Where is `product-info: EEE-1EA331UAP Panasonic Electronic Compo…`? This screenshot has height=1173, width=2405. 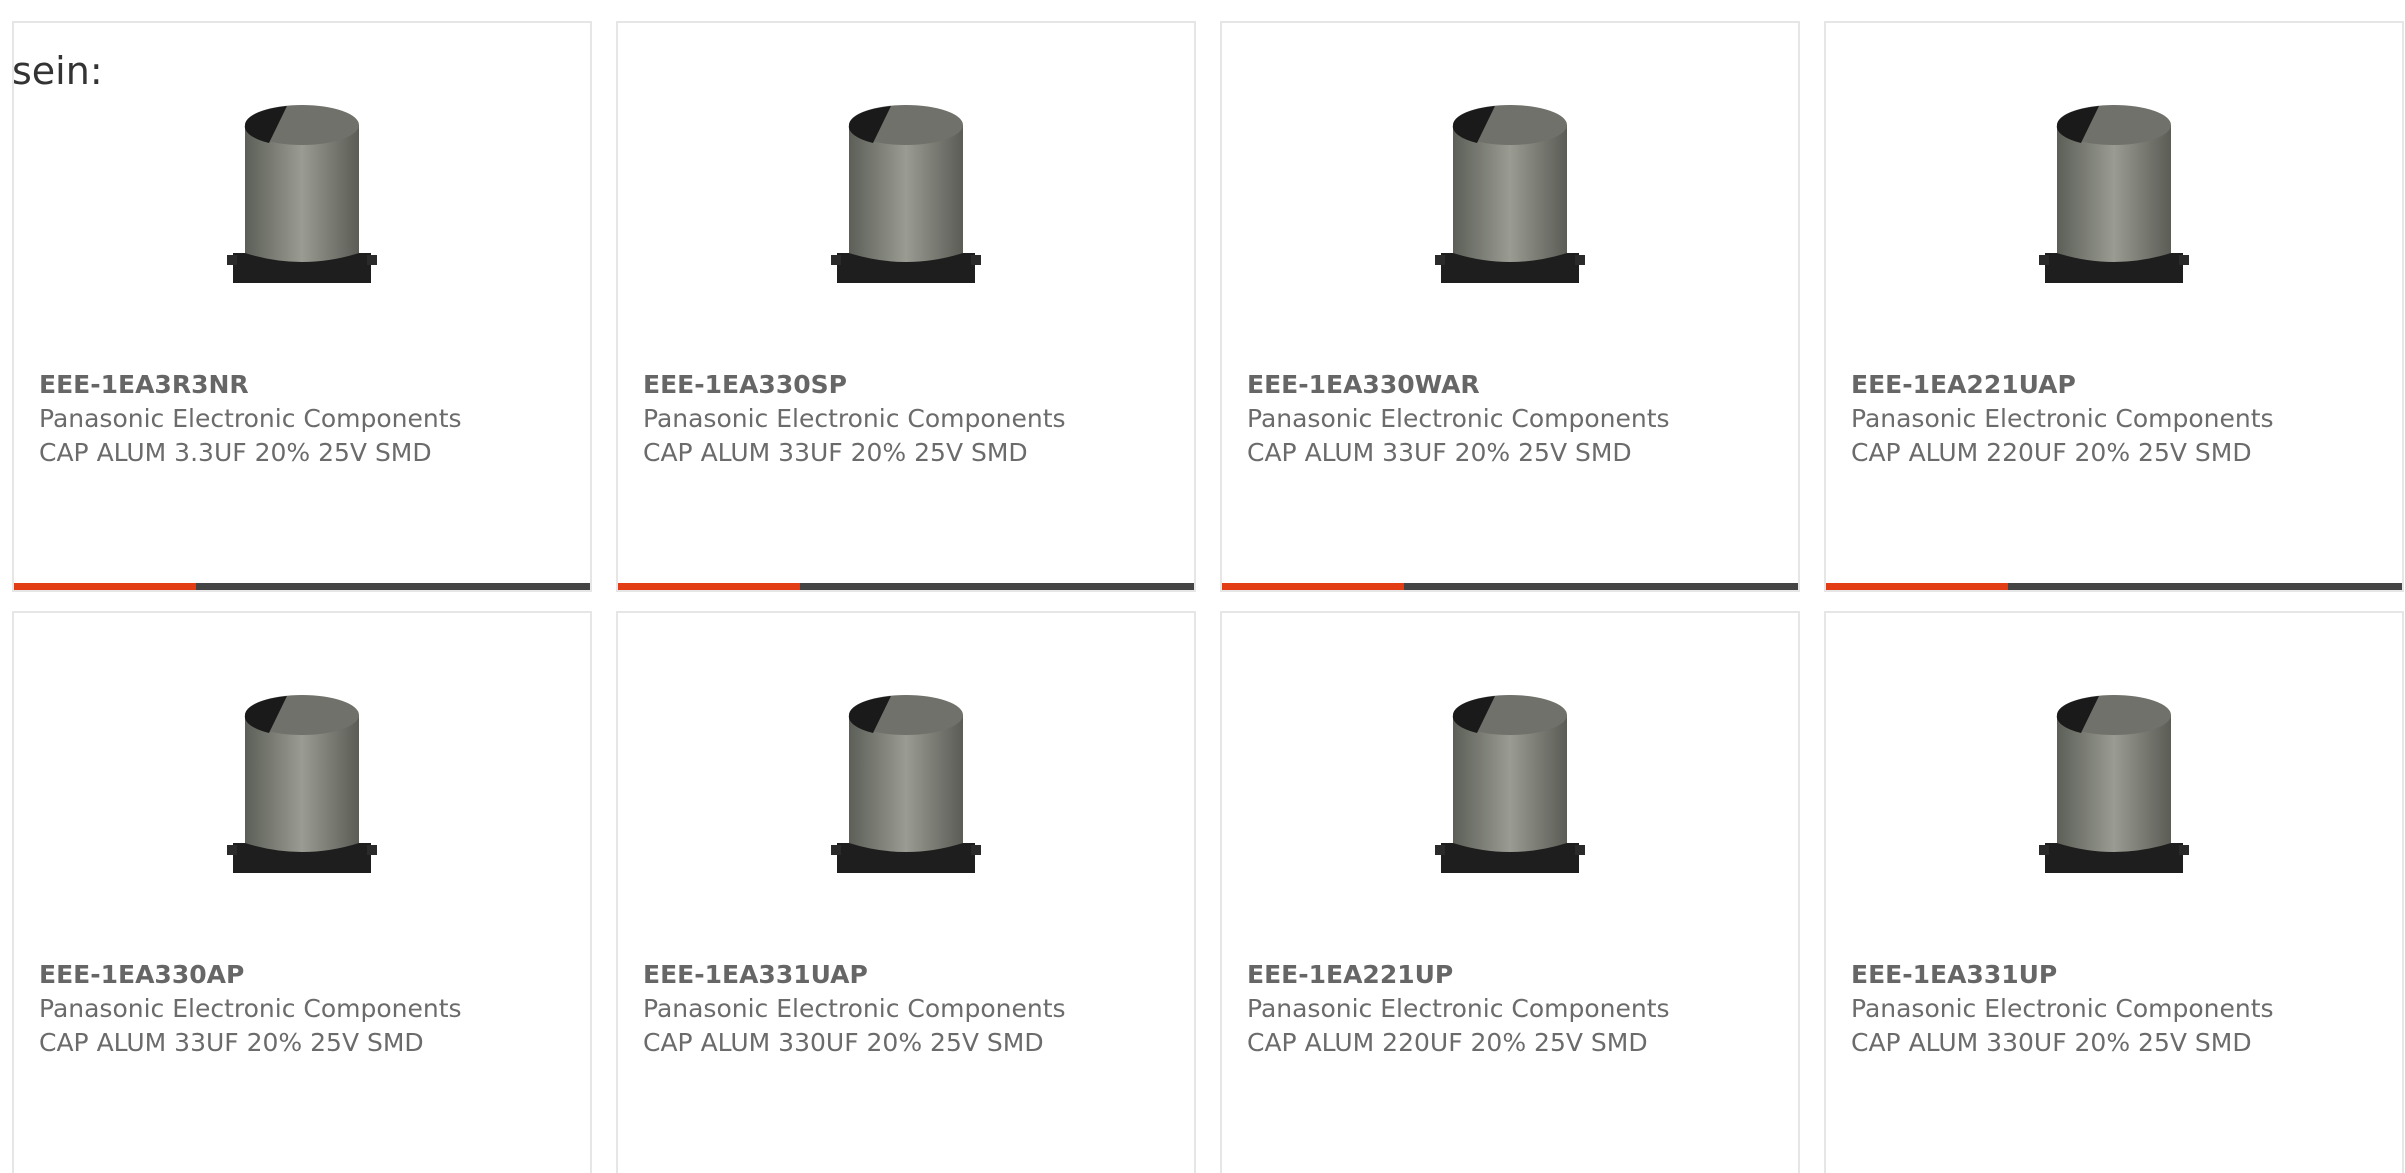 product-info: EEE-1EA331UAP Panasonic Electronic Compo… is located at coordinates (913, 1009).